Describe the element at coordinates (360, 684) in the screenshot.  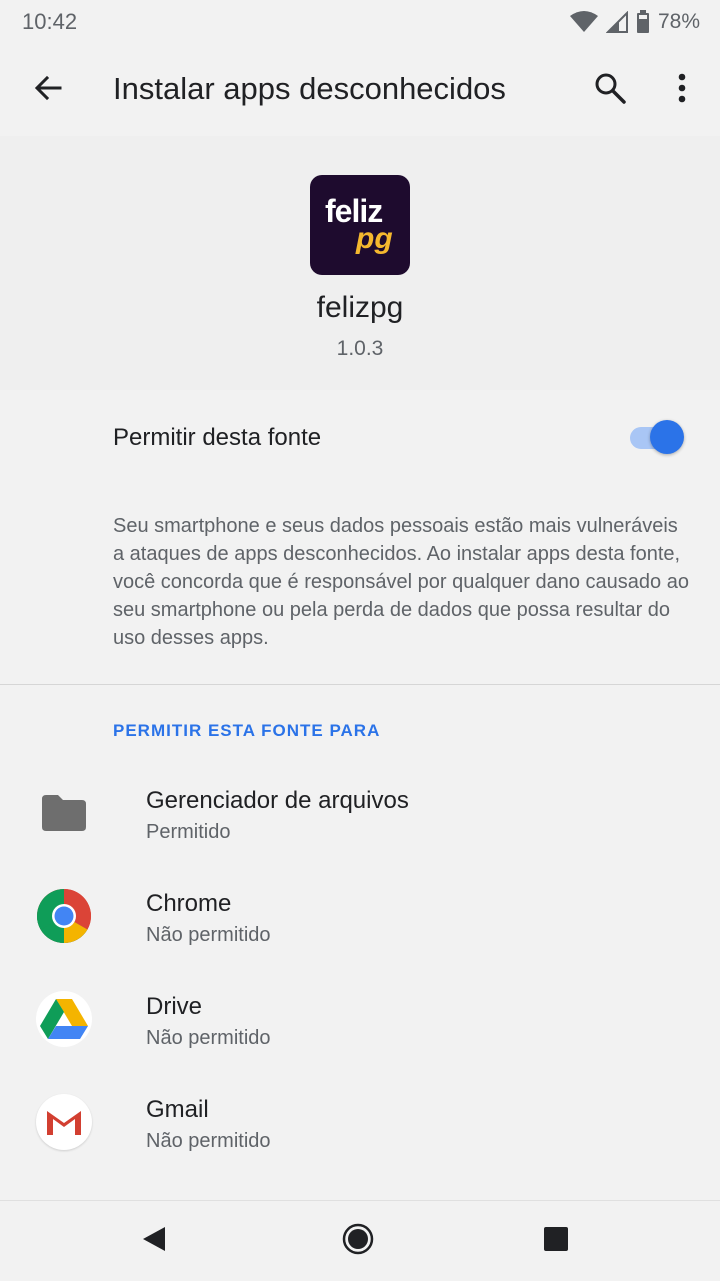
I see `divider` at that location.